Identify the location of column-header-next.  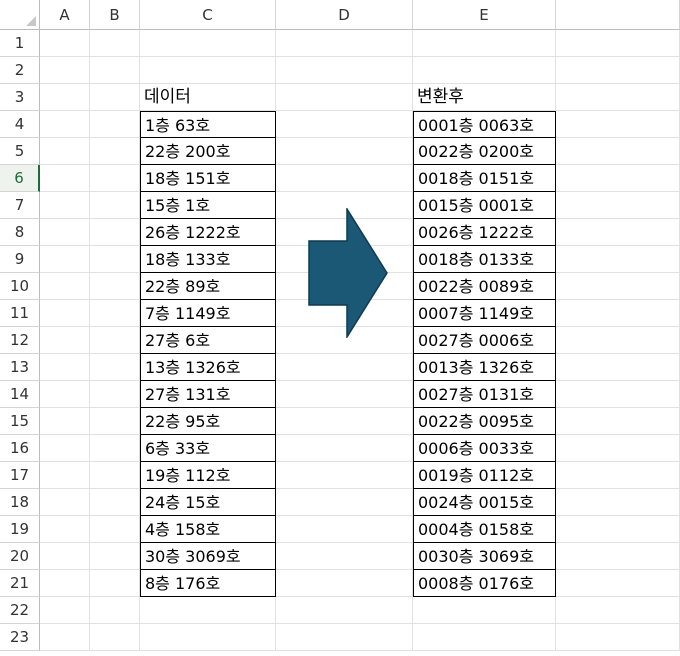
(618, 15).